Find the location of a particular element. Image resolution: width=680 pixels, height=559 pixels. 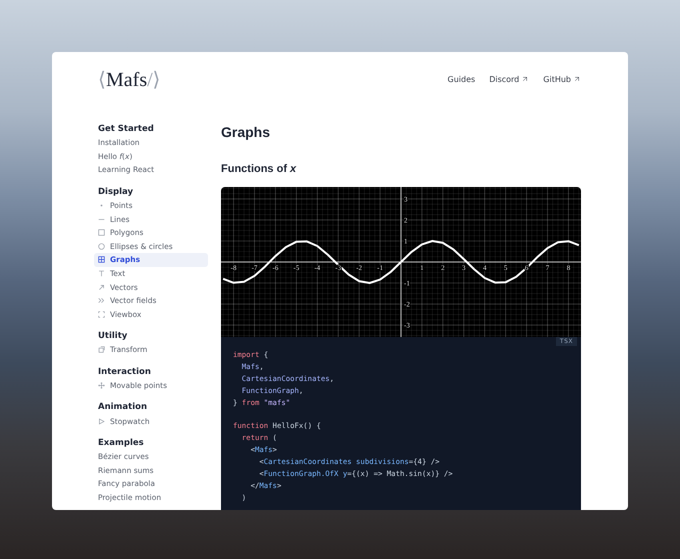

dot-icon is located at coordinates (101, 206).